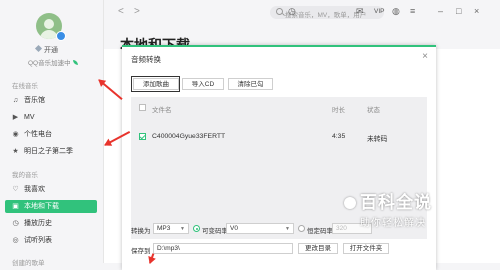 This screenshot has height=270, width=500. I want to click on leaf-icon, so click(75, 62).